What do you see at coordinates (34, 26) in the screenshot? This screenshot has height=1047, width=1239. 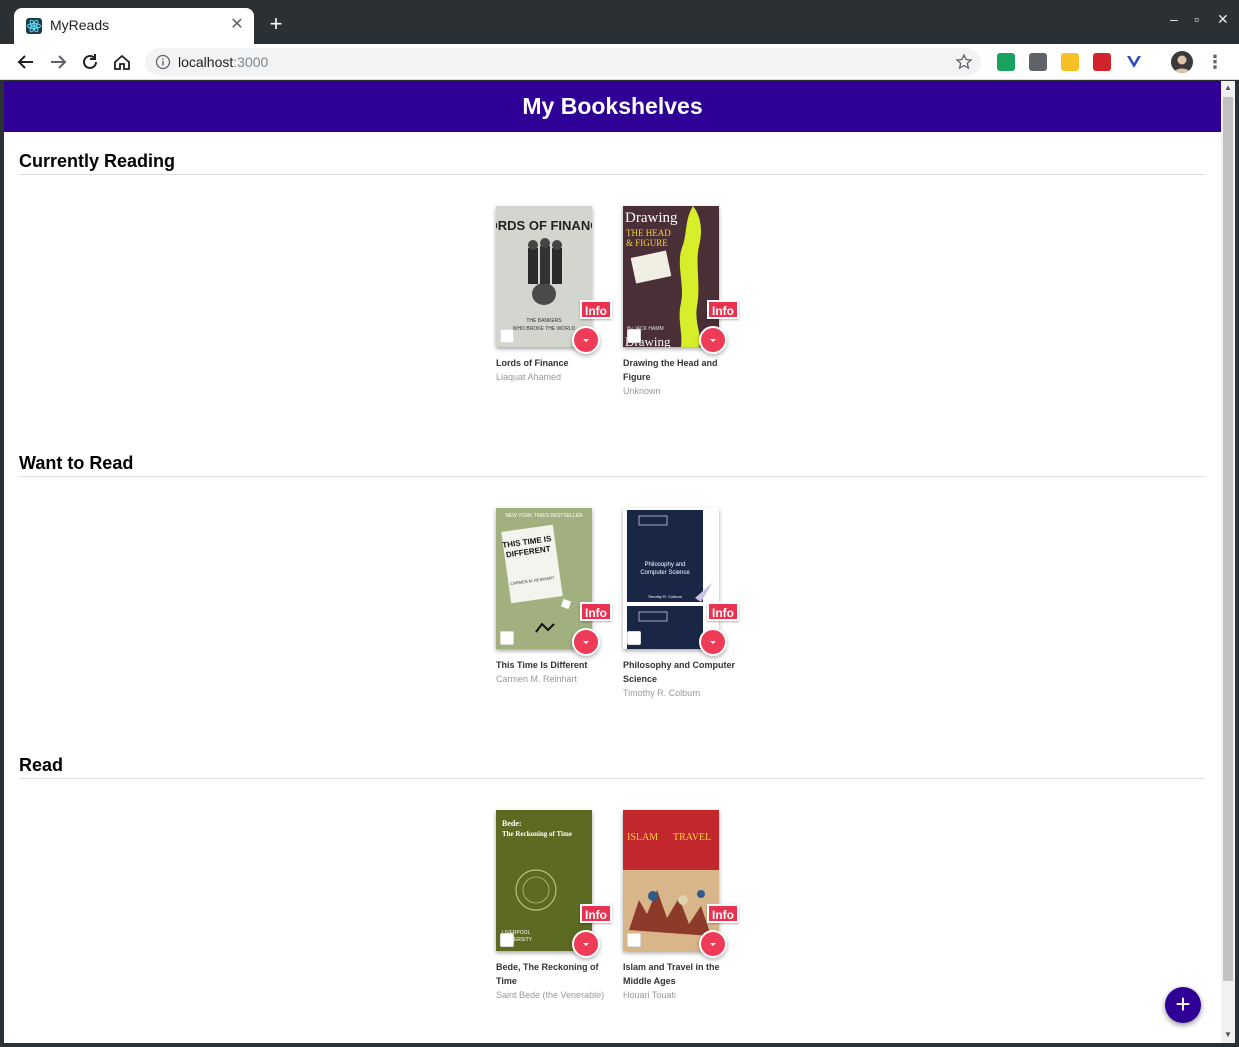 I see `react-icon` at bounding box center [34, 26].